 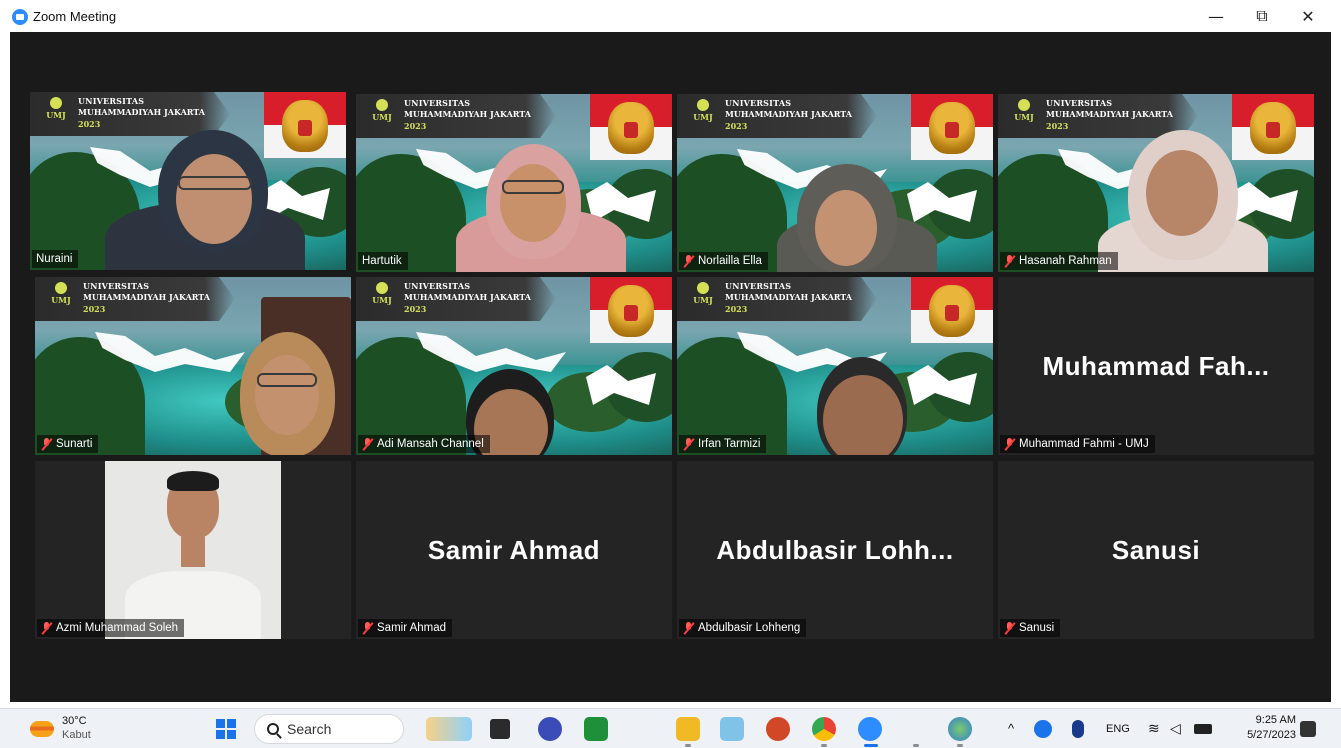 I want to click on participant-tile-azmi-muhammad-soleh: Azmi Muhammad Soleh, so click(x=193, y=550).